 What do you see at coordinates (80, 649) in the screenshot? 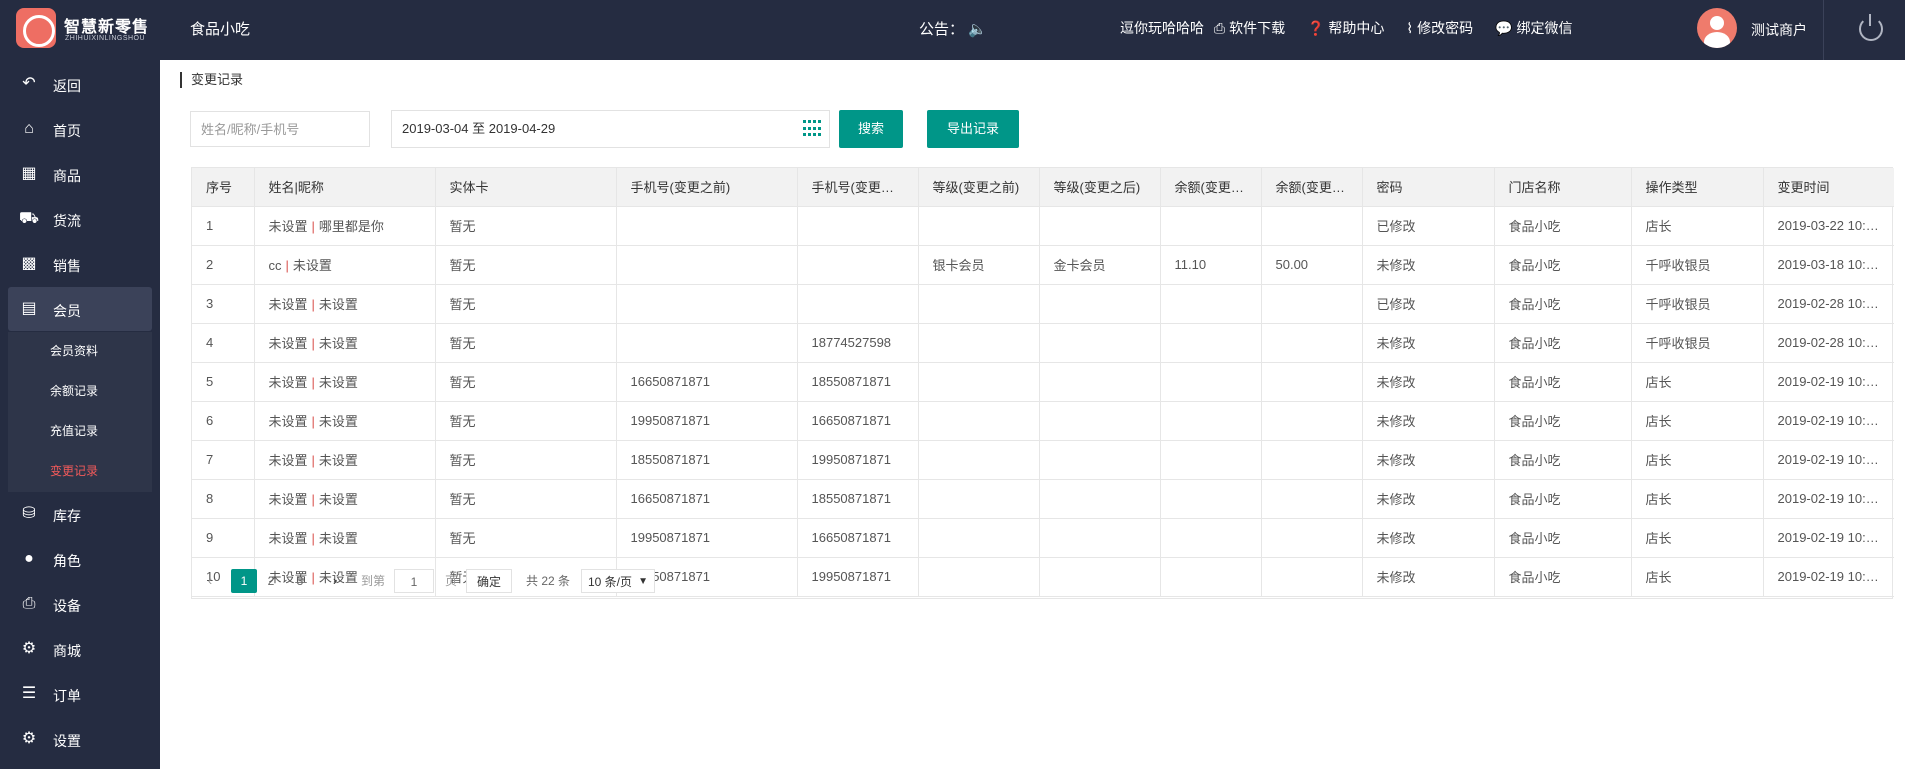
I see `sidebar-item-mall: ⚙ 商城` at bounding box center [80, 649].